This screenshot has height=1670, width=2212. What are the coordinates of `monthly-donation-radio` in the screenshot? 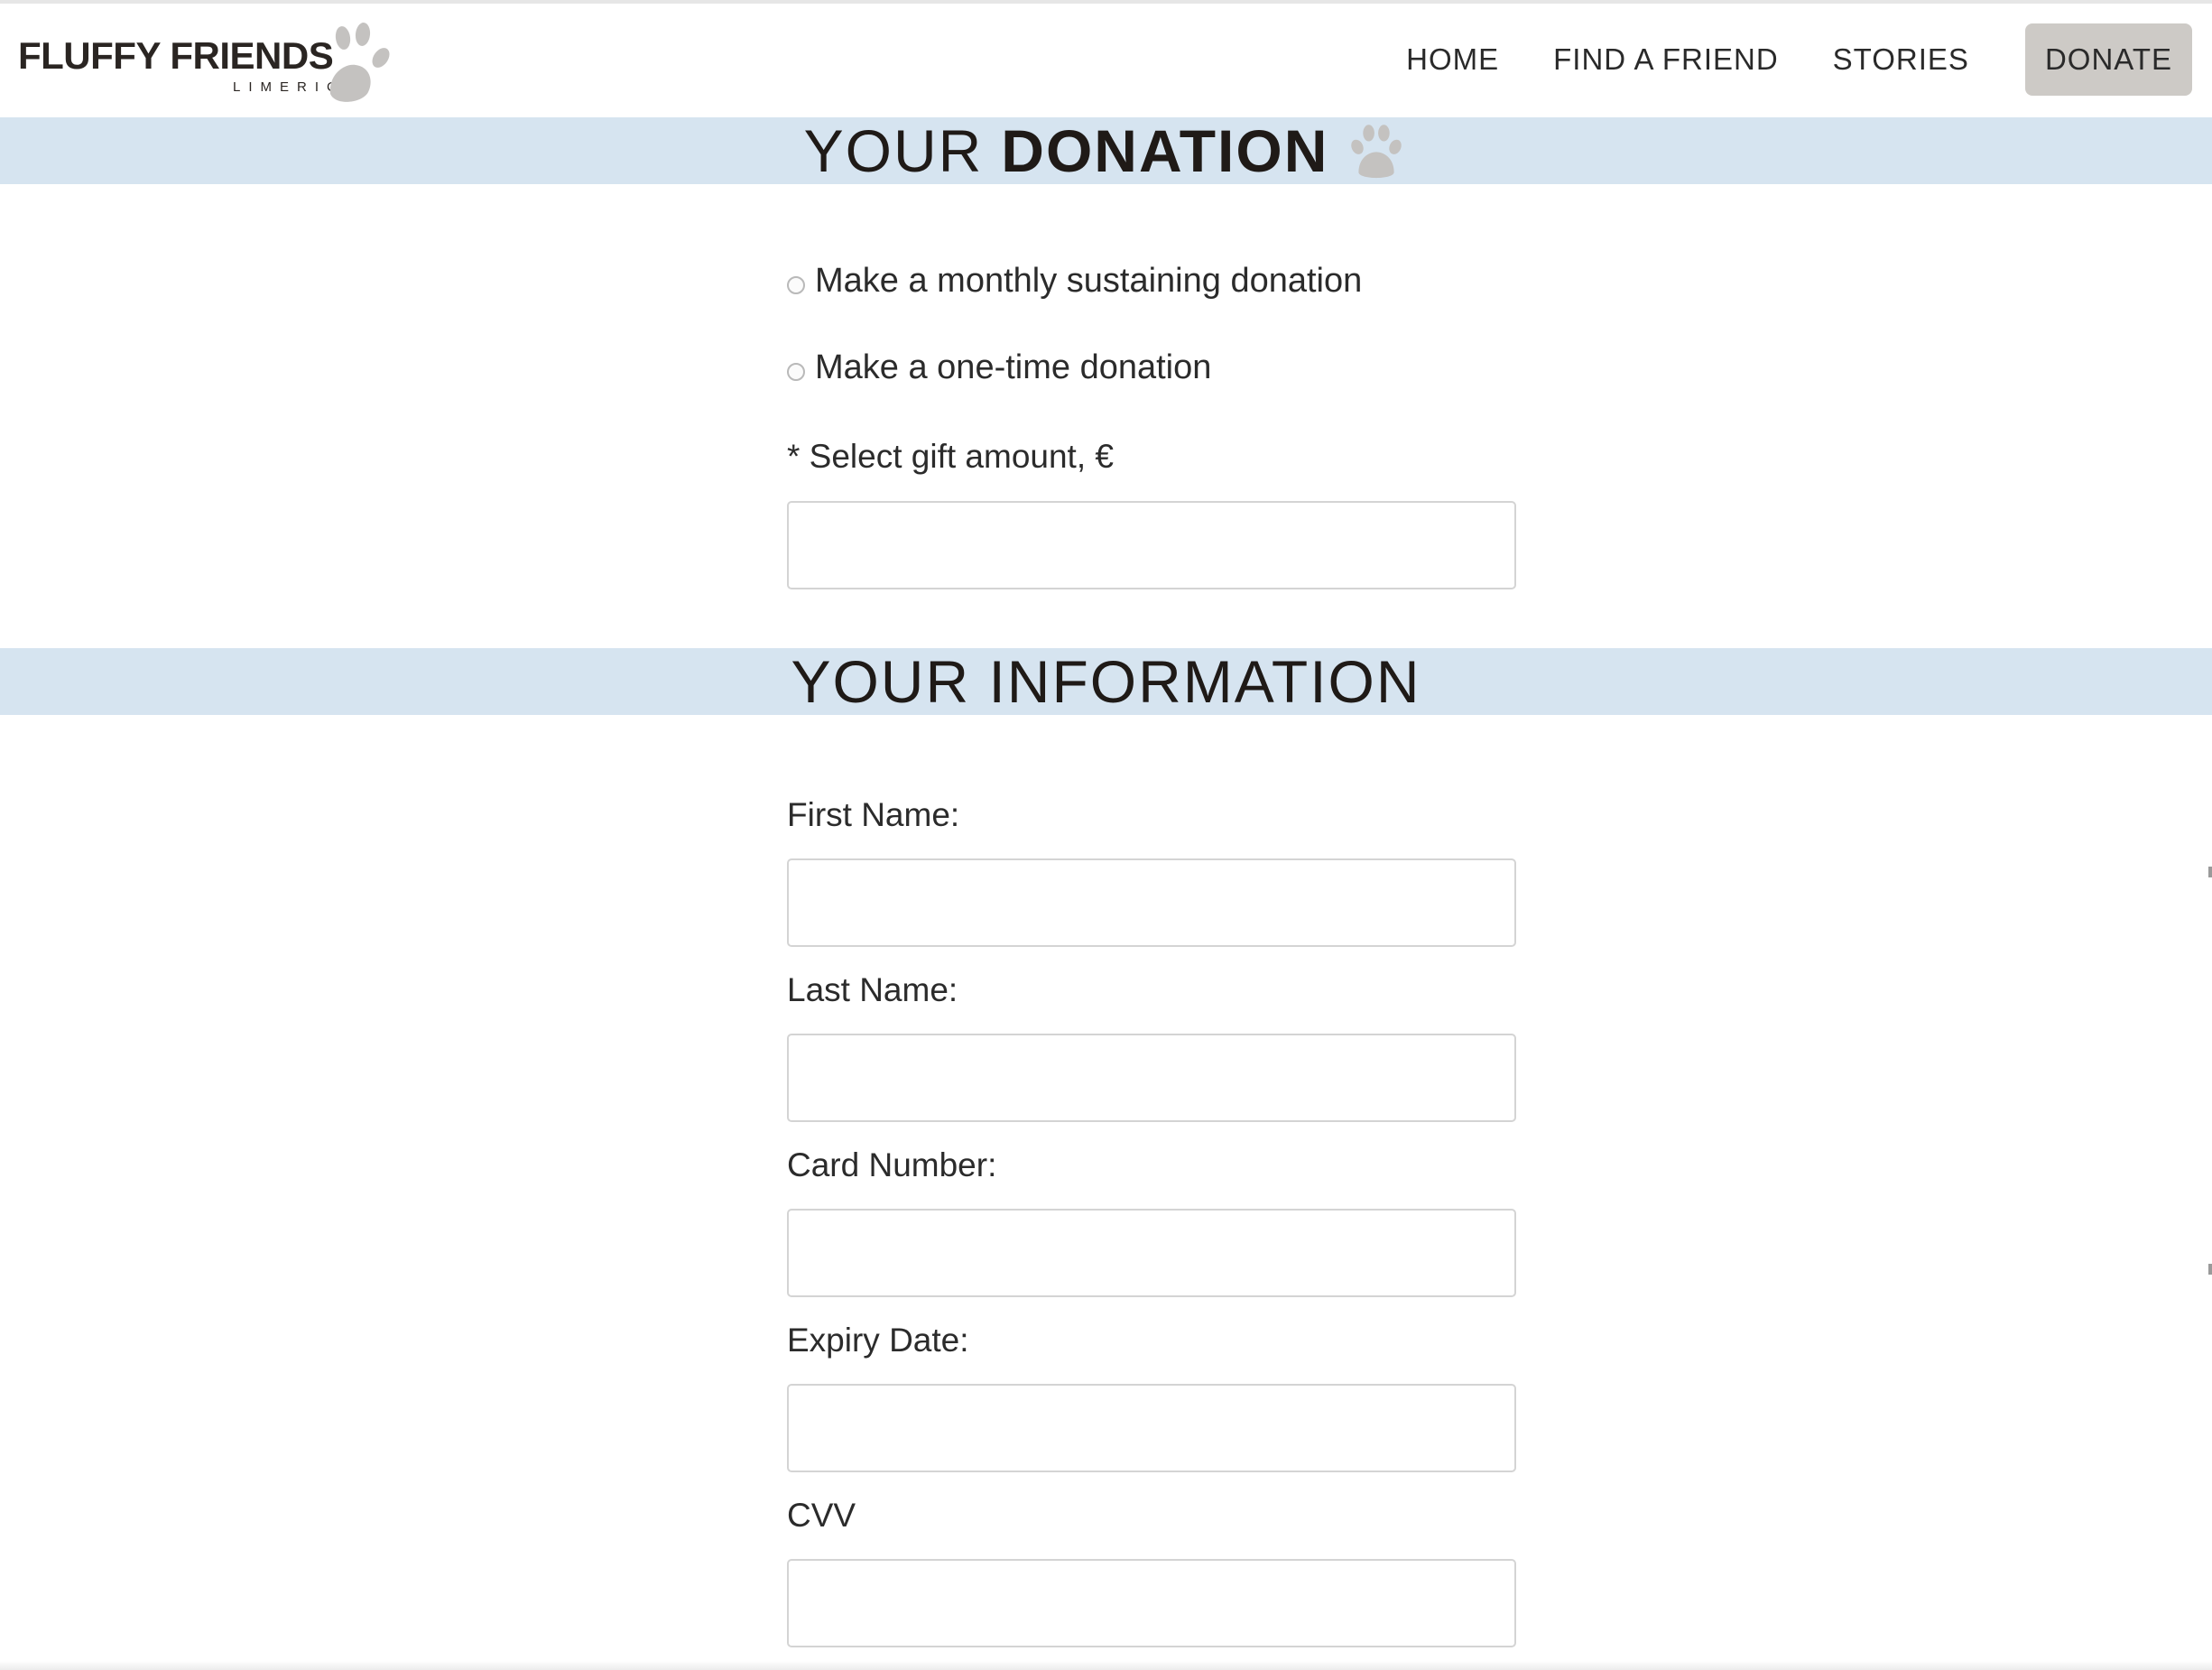 It's located at (796, 284).